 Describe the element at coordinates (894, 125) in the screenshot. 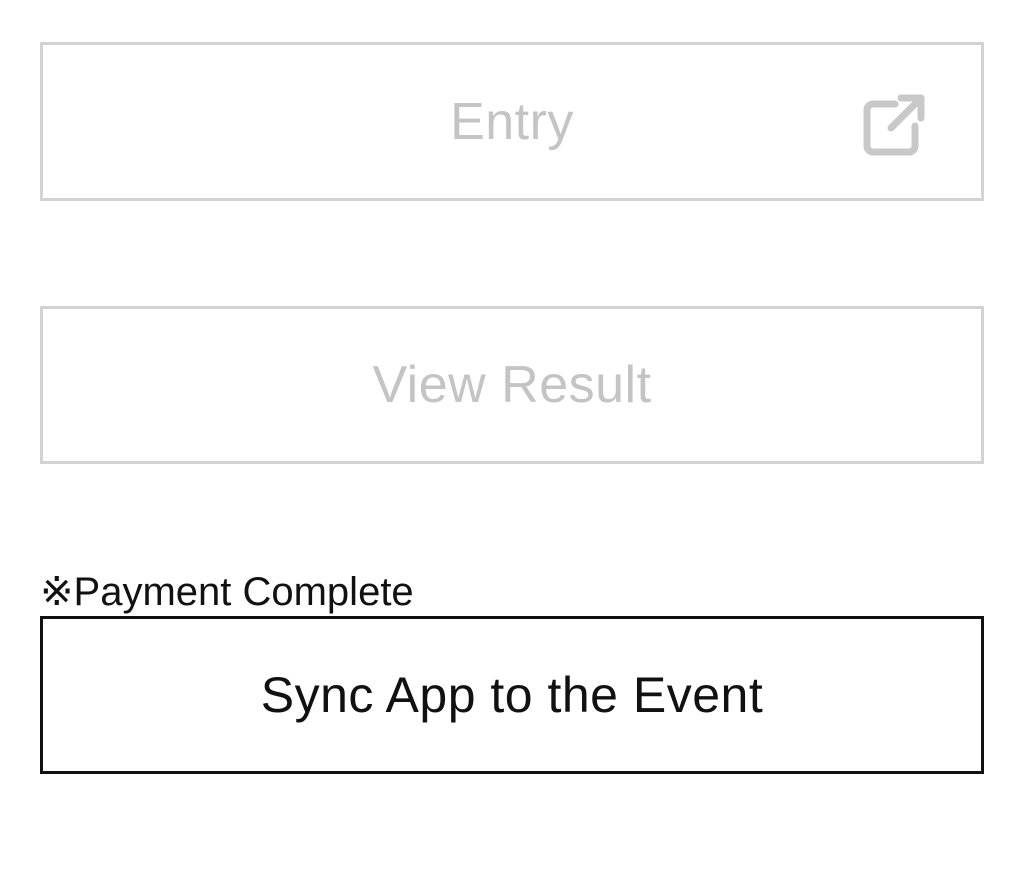

I see `external-link-icon` at that location.